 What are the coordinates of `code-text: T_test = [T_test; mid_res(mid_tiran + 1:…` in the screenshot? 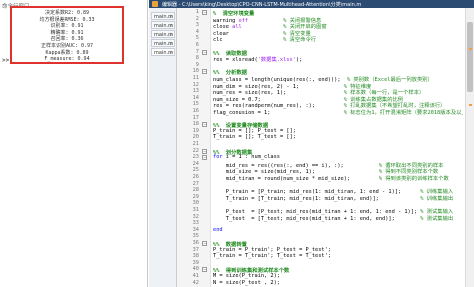 It's located at (317, 218).